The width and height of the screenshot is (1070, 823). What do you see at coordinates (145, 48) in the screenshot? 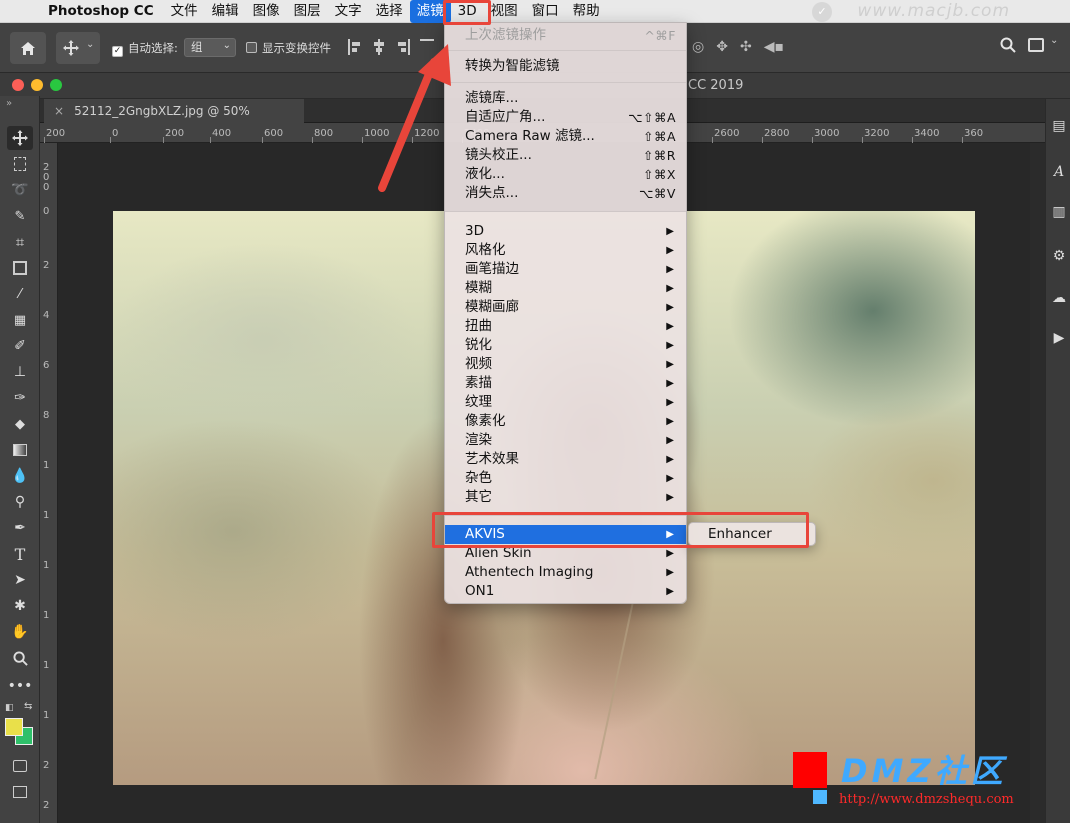
I see `auto-select-checkbox: ✓ 自动选择:` at bounding box center [145, 48].